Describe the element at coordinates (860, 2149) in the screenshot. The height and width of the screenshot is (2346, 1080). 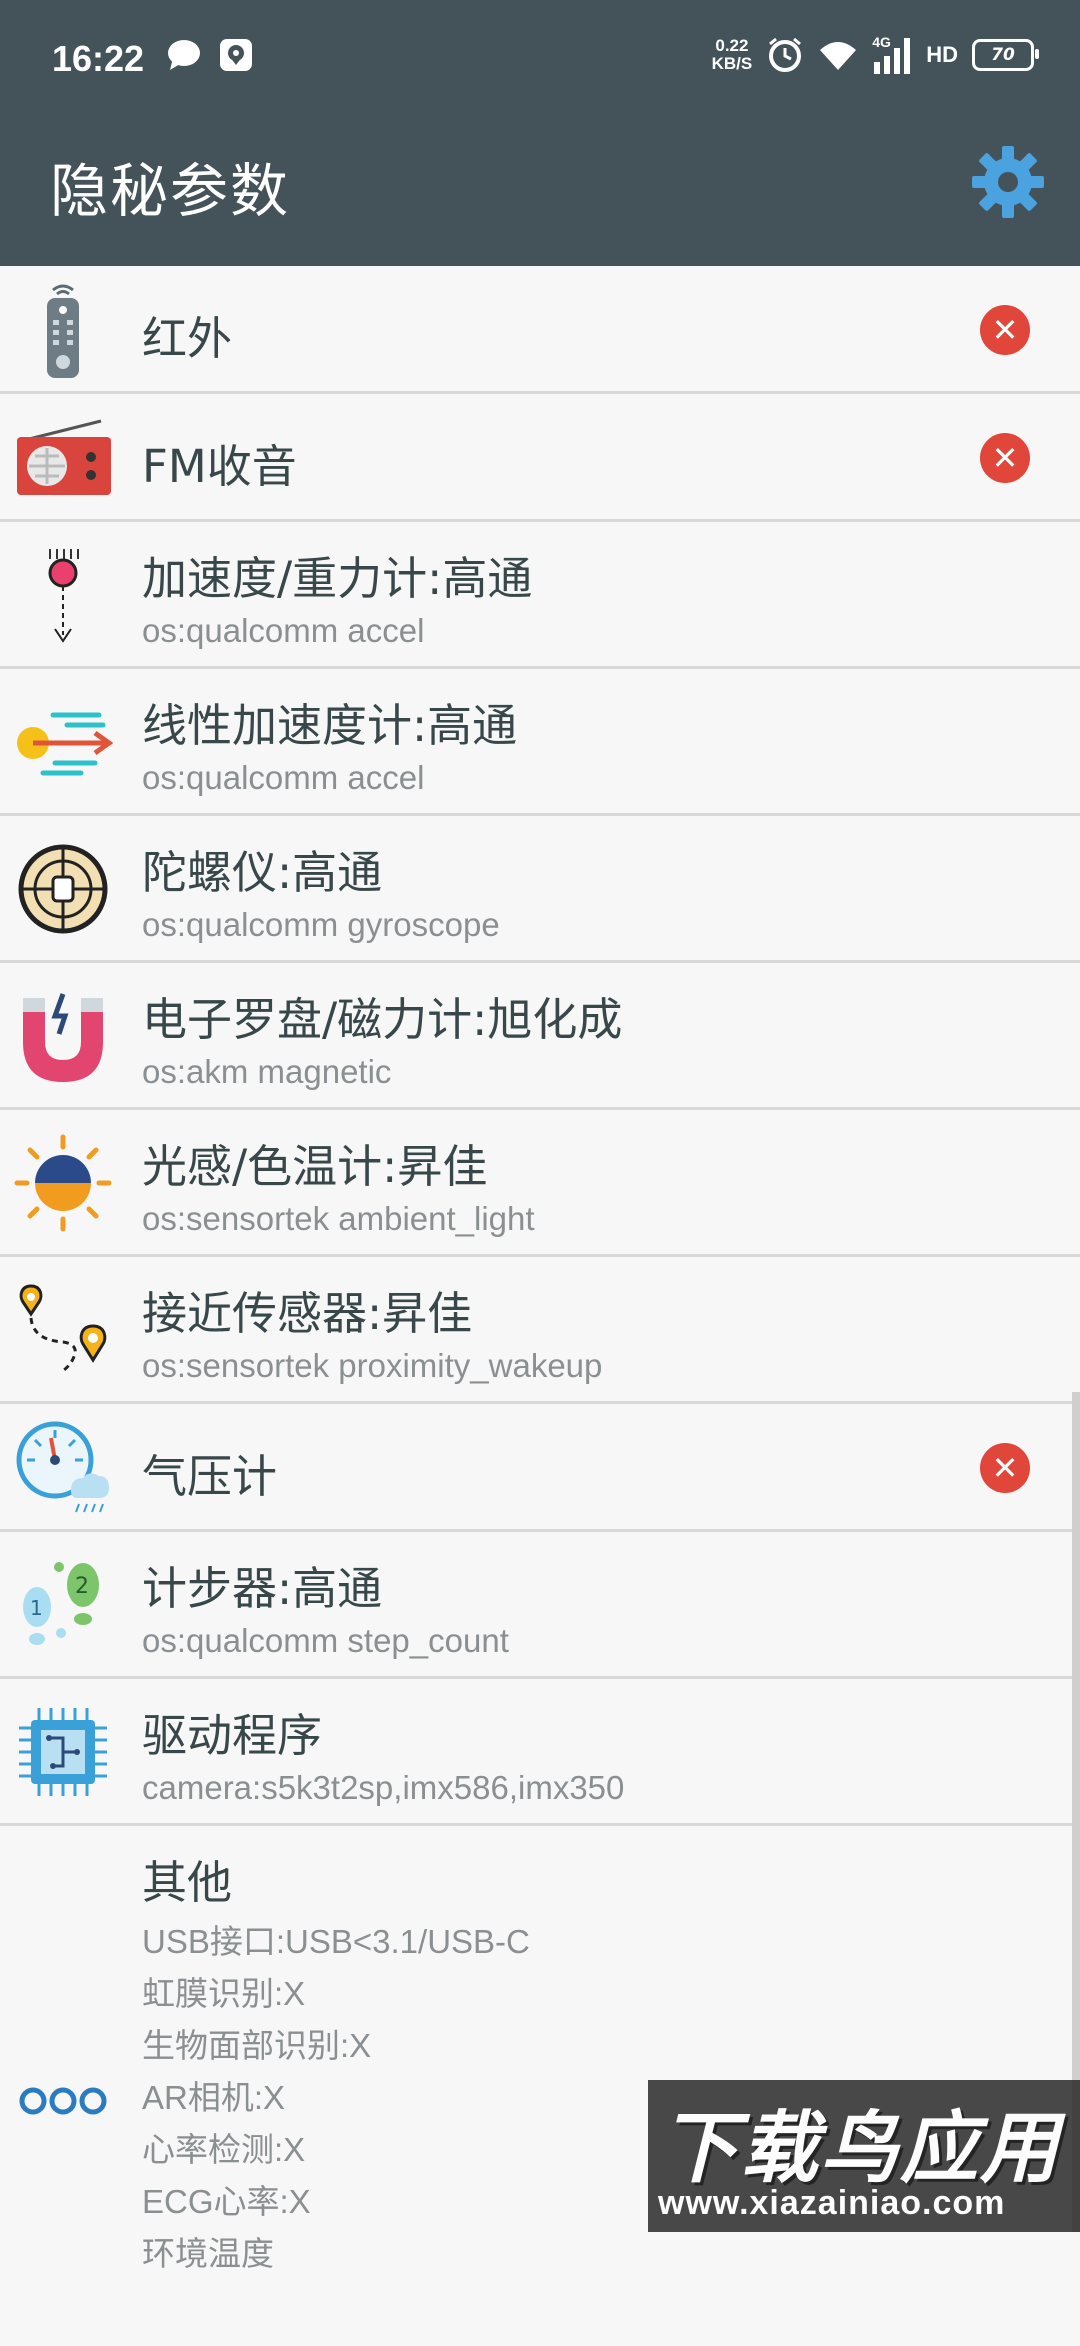
I see `watermark-text: 下载鸟应用` at that location.